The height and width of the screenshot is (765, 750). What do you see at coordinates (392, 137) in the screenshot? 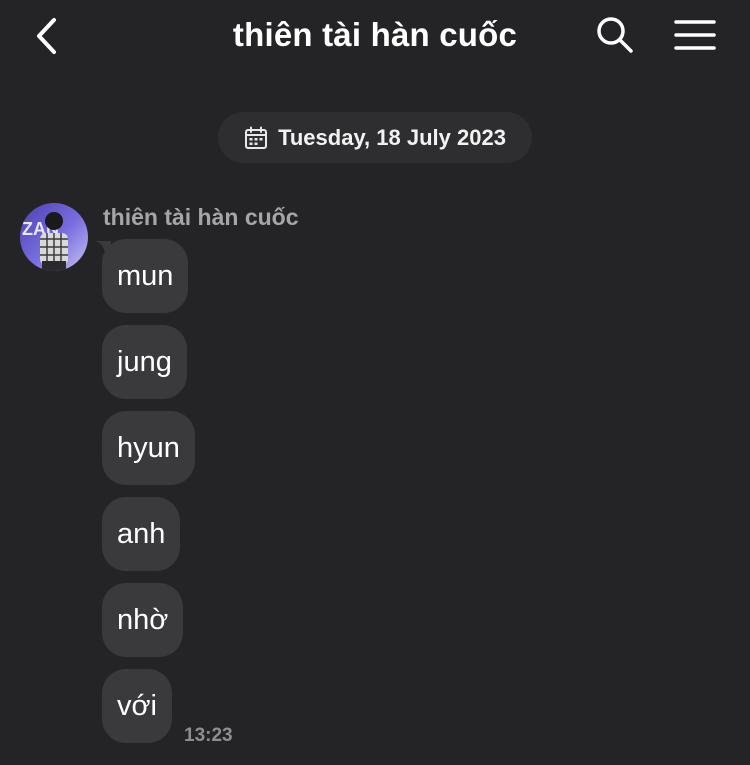
I see `date-label: Tuesday, 18 July 2023` at bounding box center [392, 137].